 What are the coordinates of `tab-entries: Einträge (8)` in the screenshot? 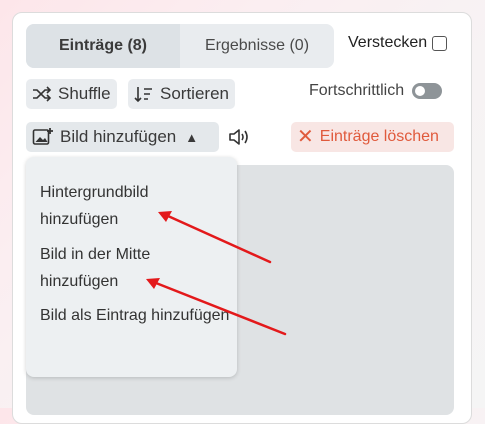 It's located at (103, 46).